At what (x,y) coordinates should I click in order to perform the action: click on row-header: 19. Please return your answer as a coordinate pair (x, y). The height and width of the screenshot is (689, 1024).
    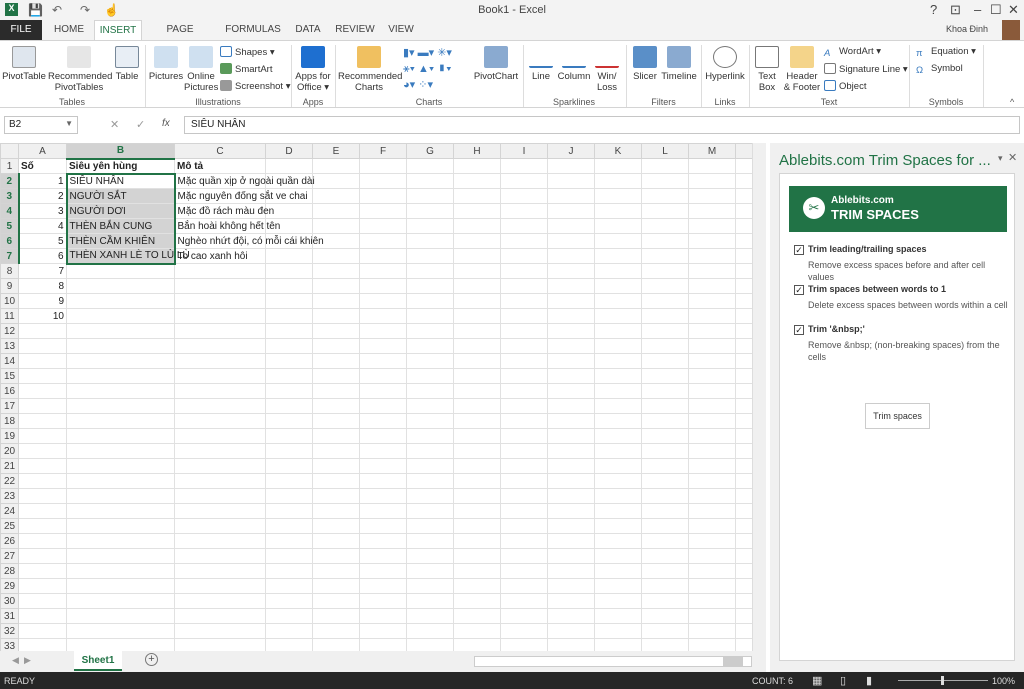
    Looking at the image, I should click on (9, 436).